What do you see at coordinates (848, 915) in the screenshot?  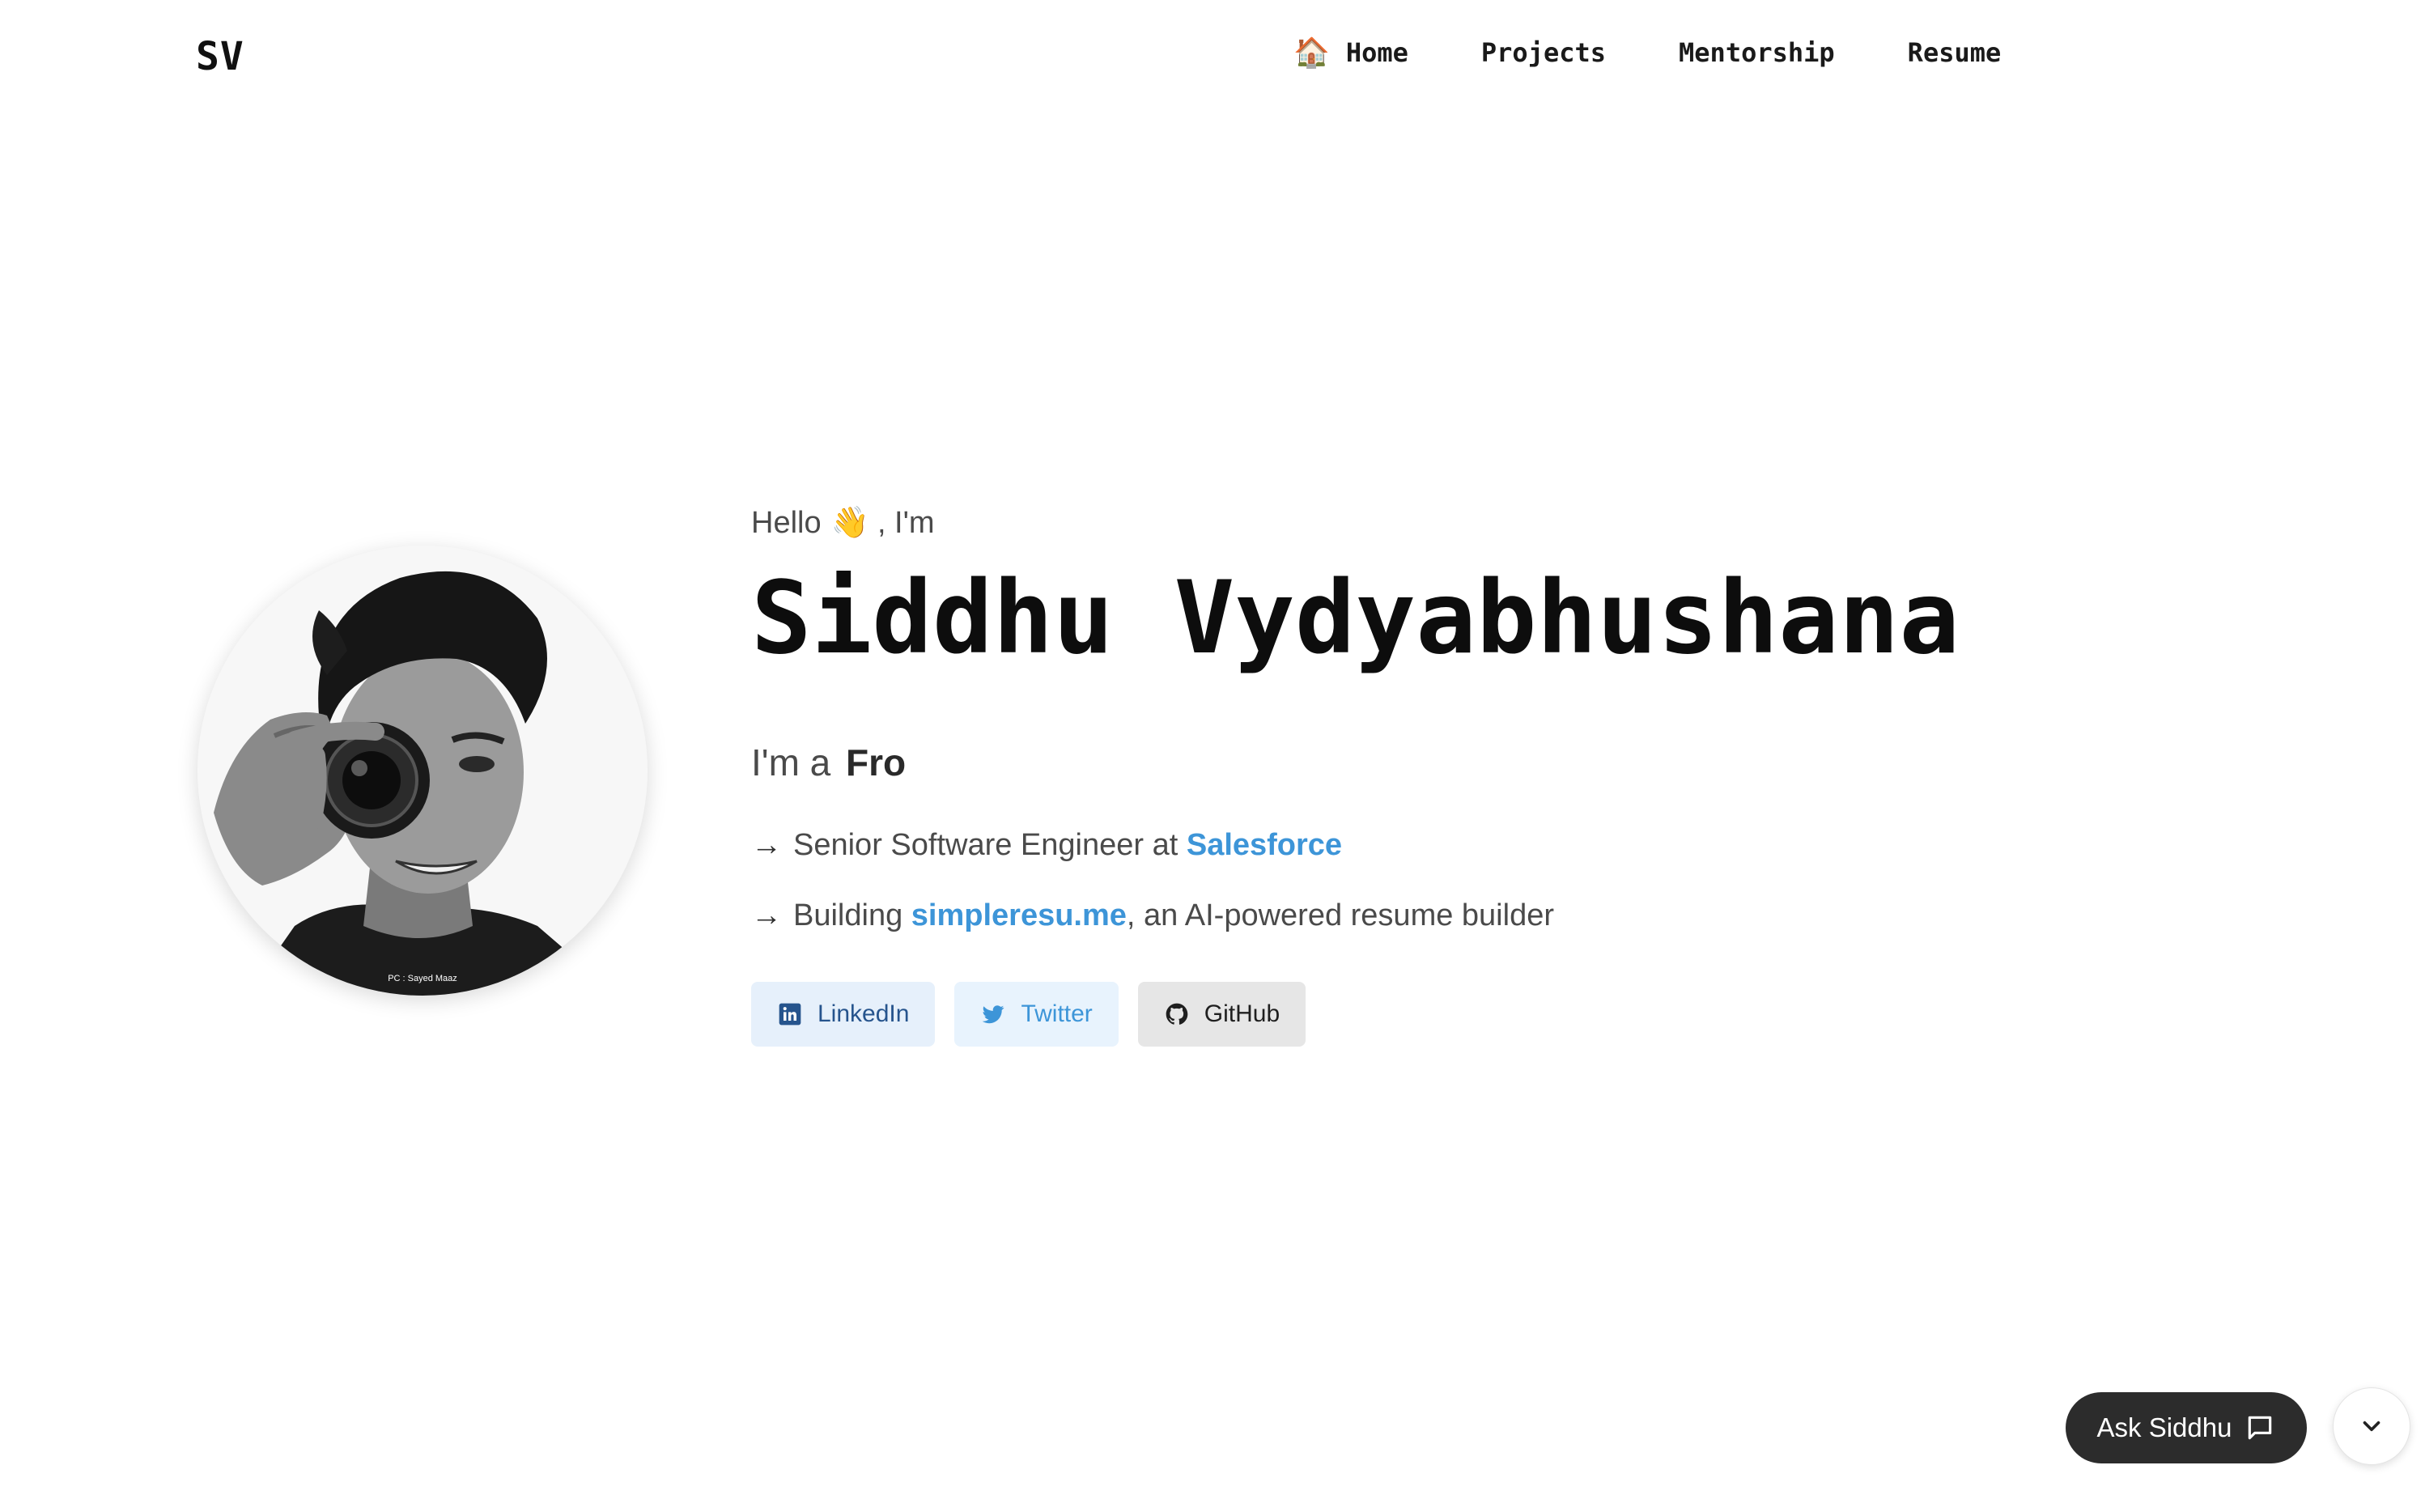 I see `bullet-building-text: Building` at bounding box center [848, 915].